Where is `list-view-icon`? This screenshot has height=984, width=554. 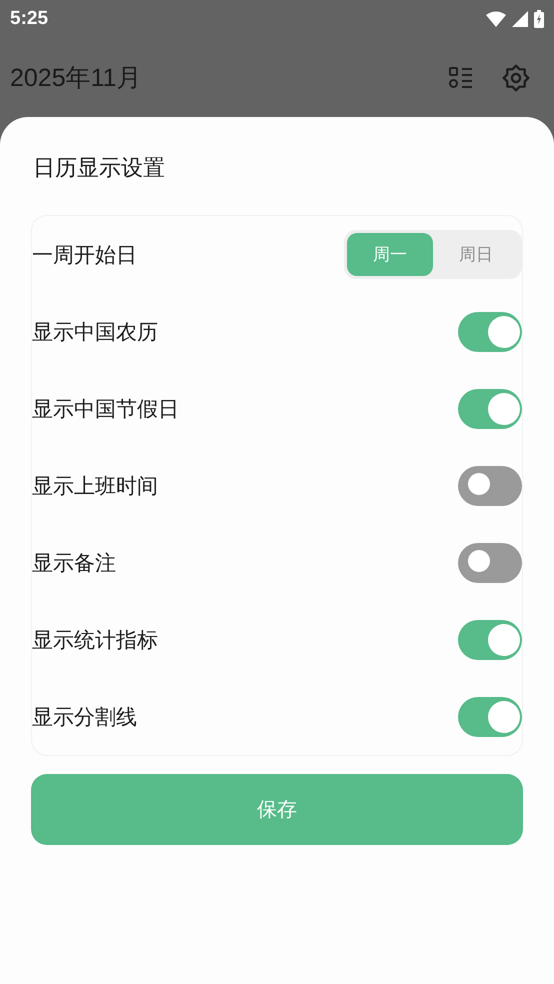 list-view-icon is located at coordinates (461, 78).